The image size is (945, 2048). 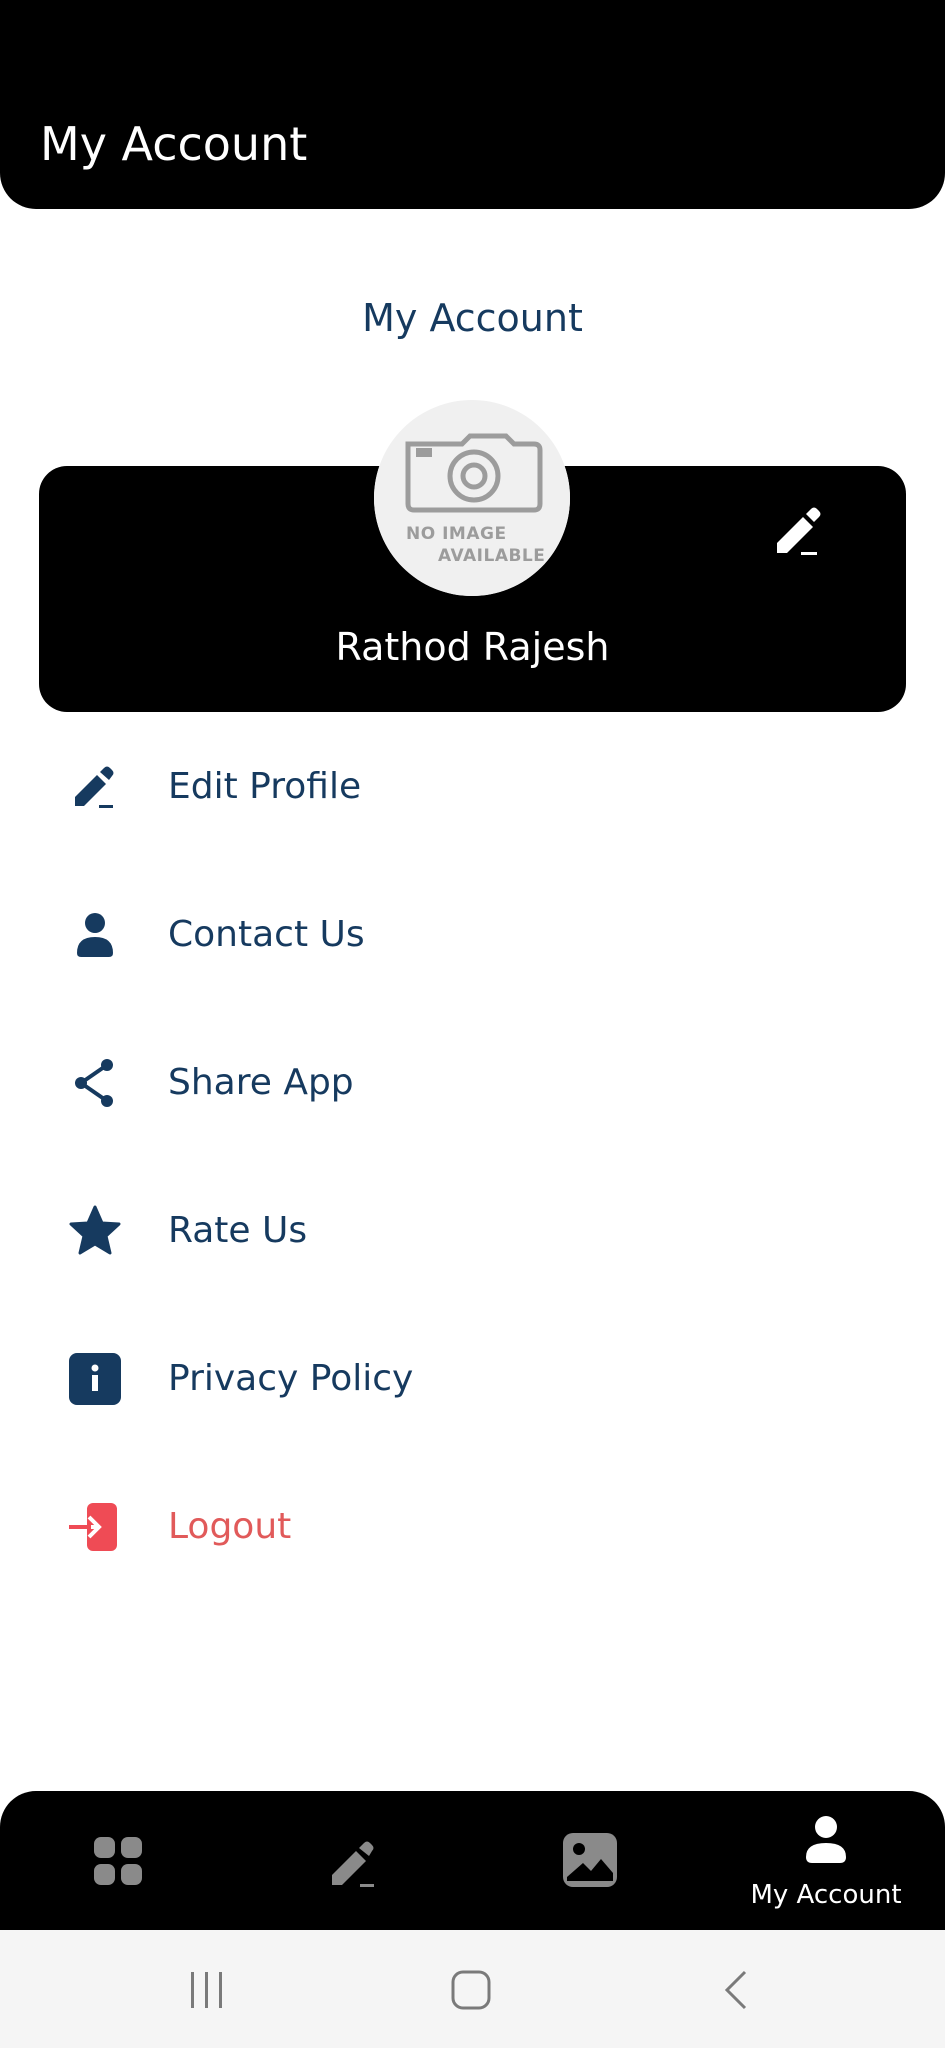 I want to click on nav-item-home, so click(x=118, y=1860).